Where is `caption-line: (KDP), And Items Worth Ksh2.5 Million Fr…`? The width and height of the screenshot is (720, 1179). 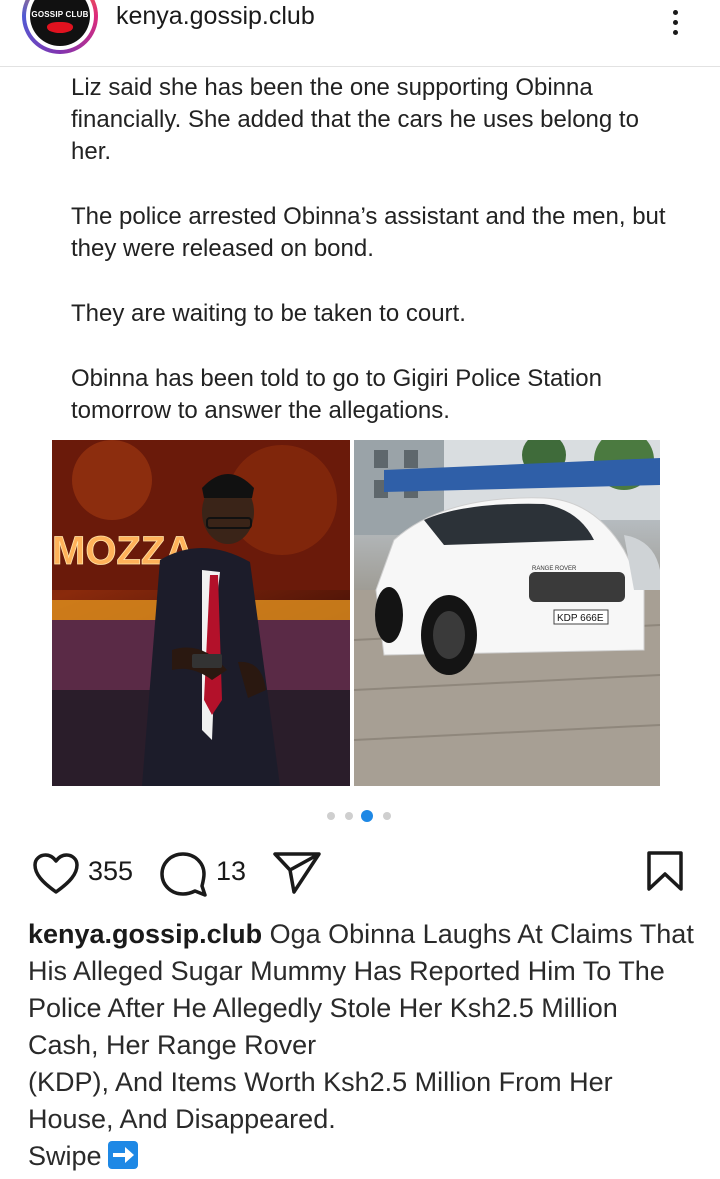
caption-line: (KDP), And Items Worth Ksh2.5 Million Fr… is located at coordinates (320, 1082).